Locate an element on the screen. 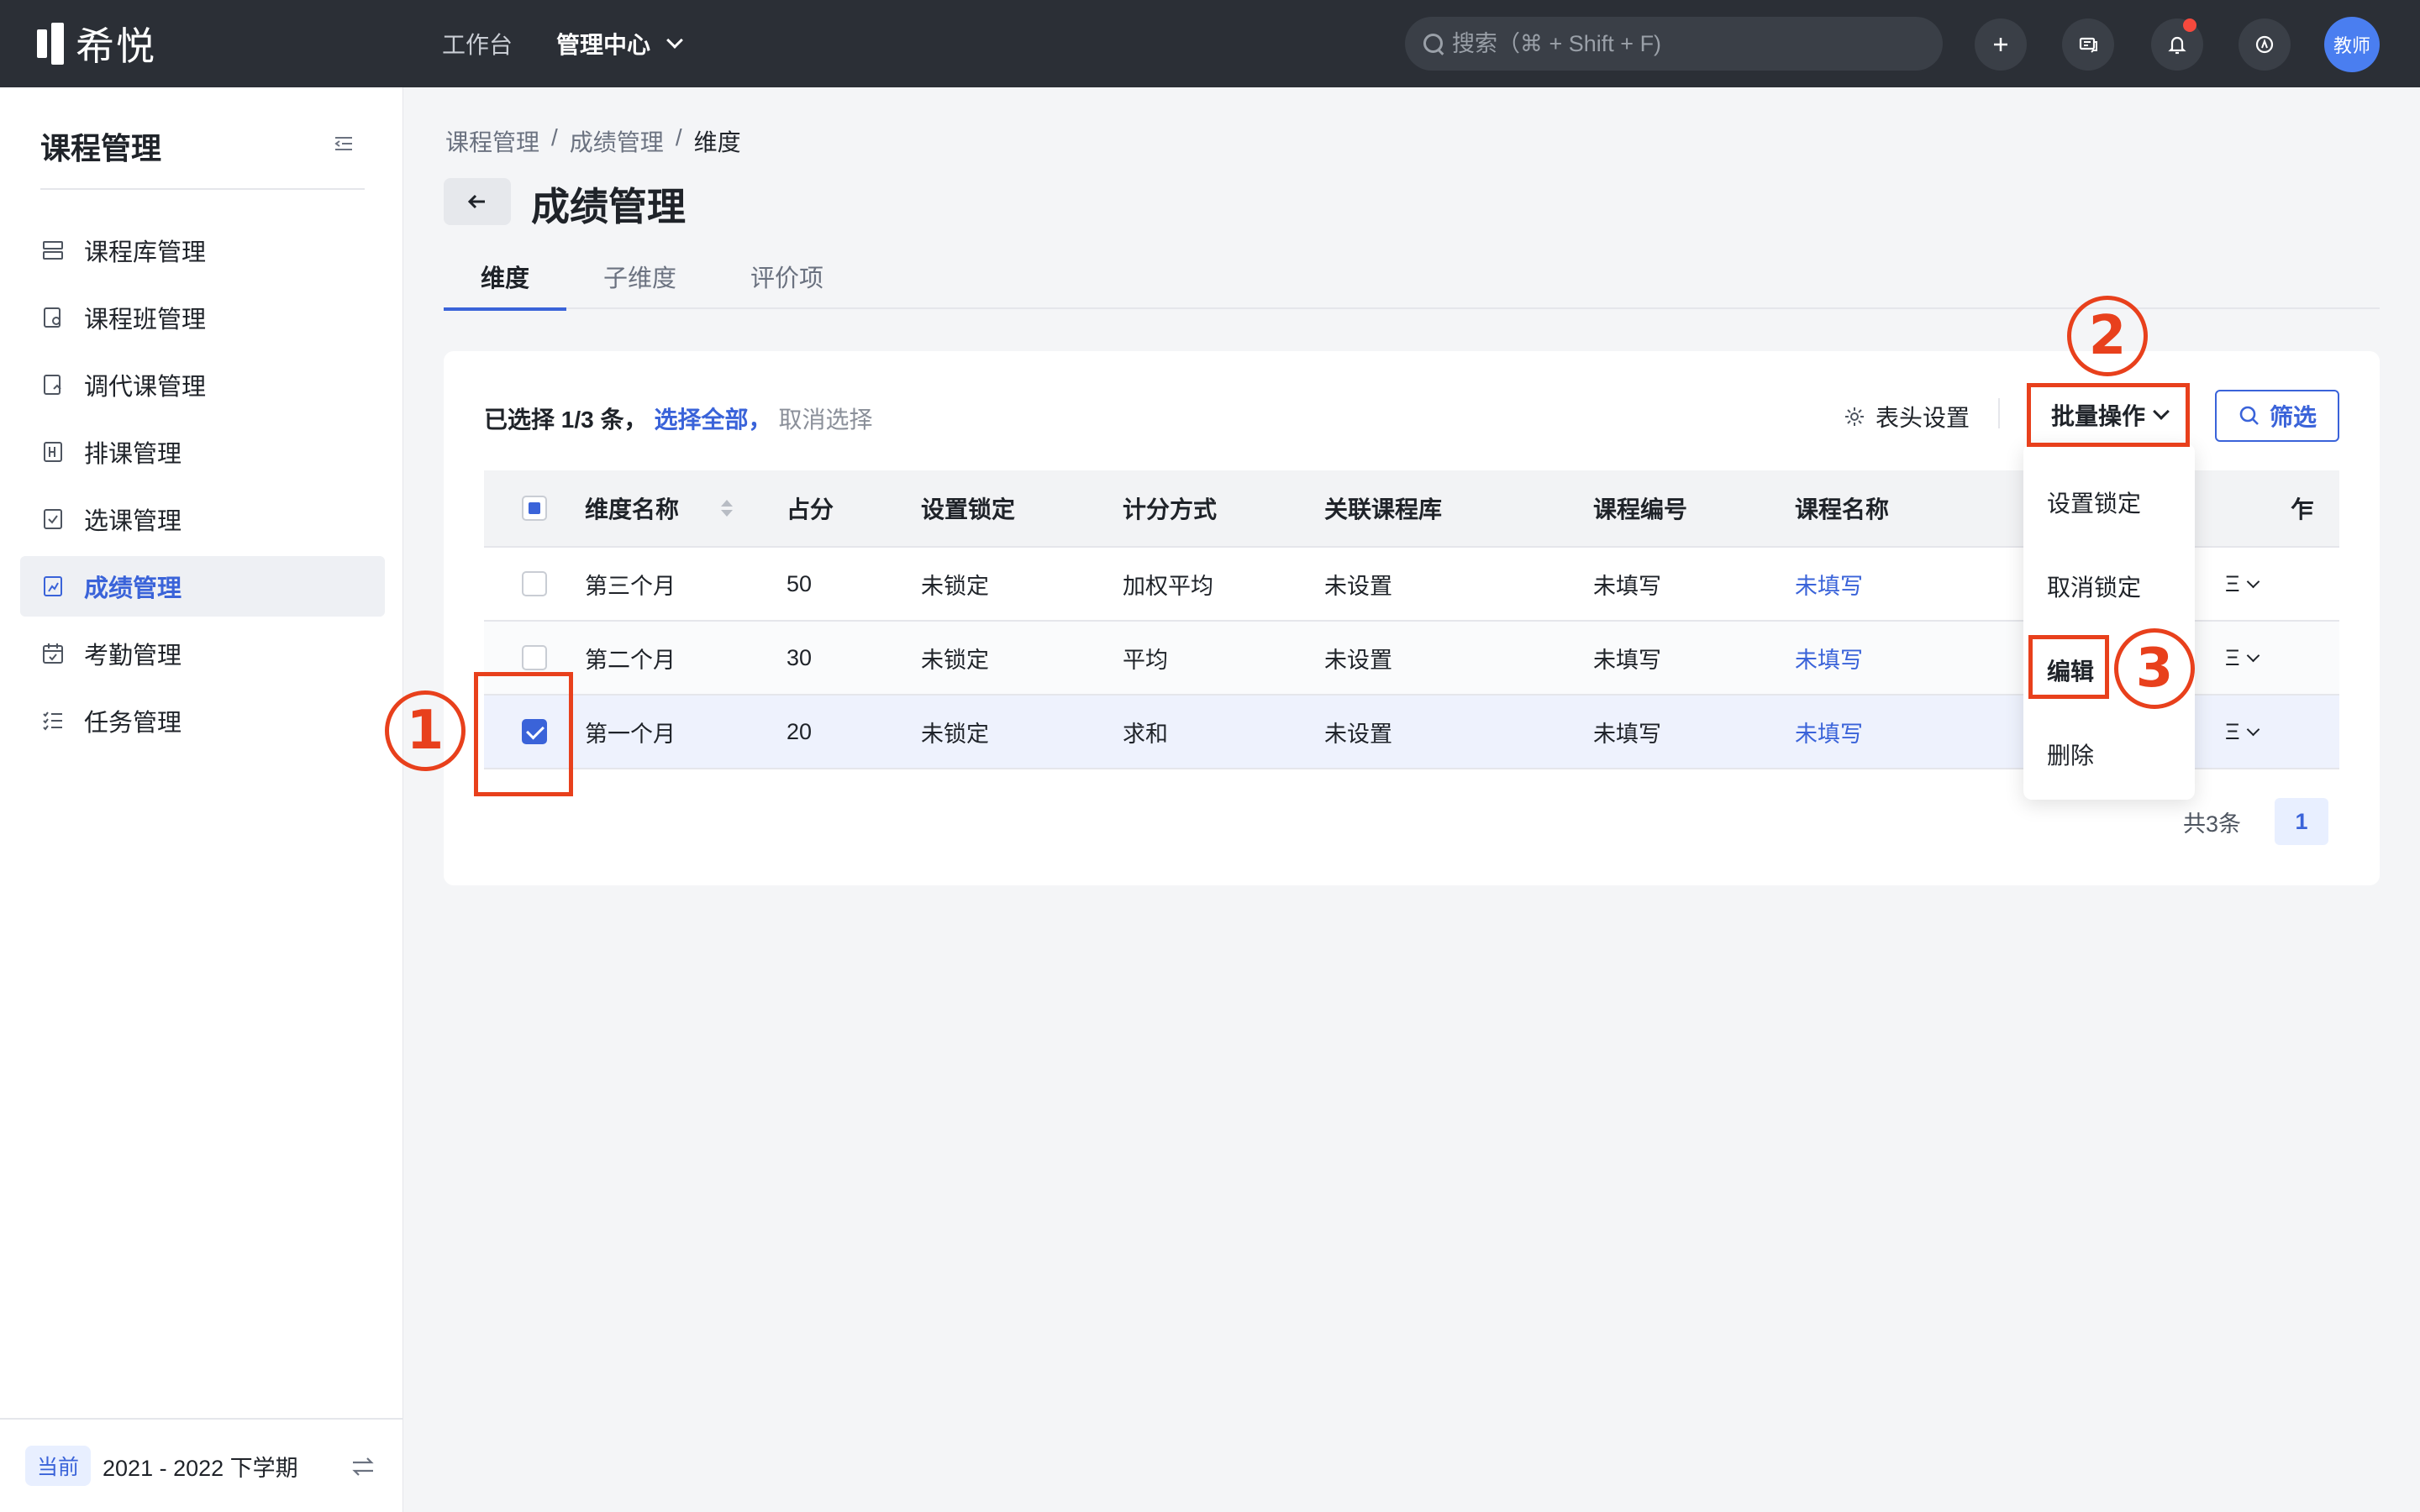  term-switcher: 当前 2021 - 2022 下学期 is located at coordinates (202, 1465).